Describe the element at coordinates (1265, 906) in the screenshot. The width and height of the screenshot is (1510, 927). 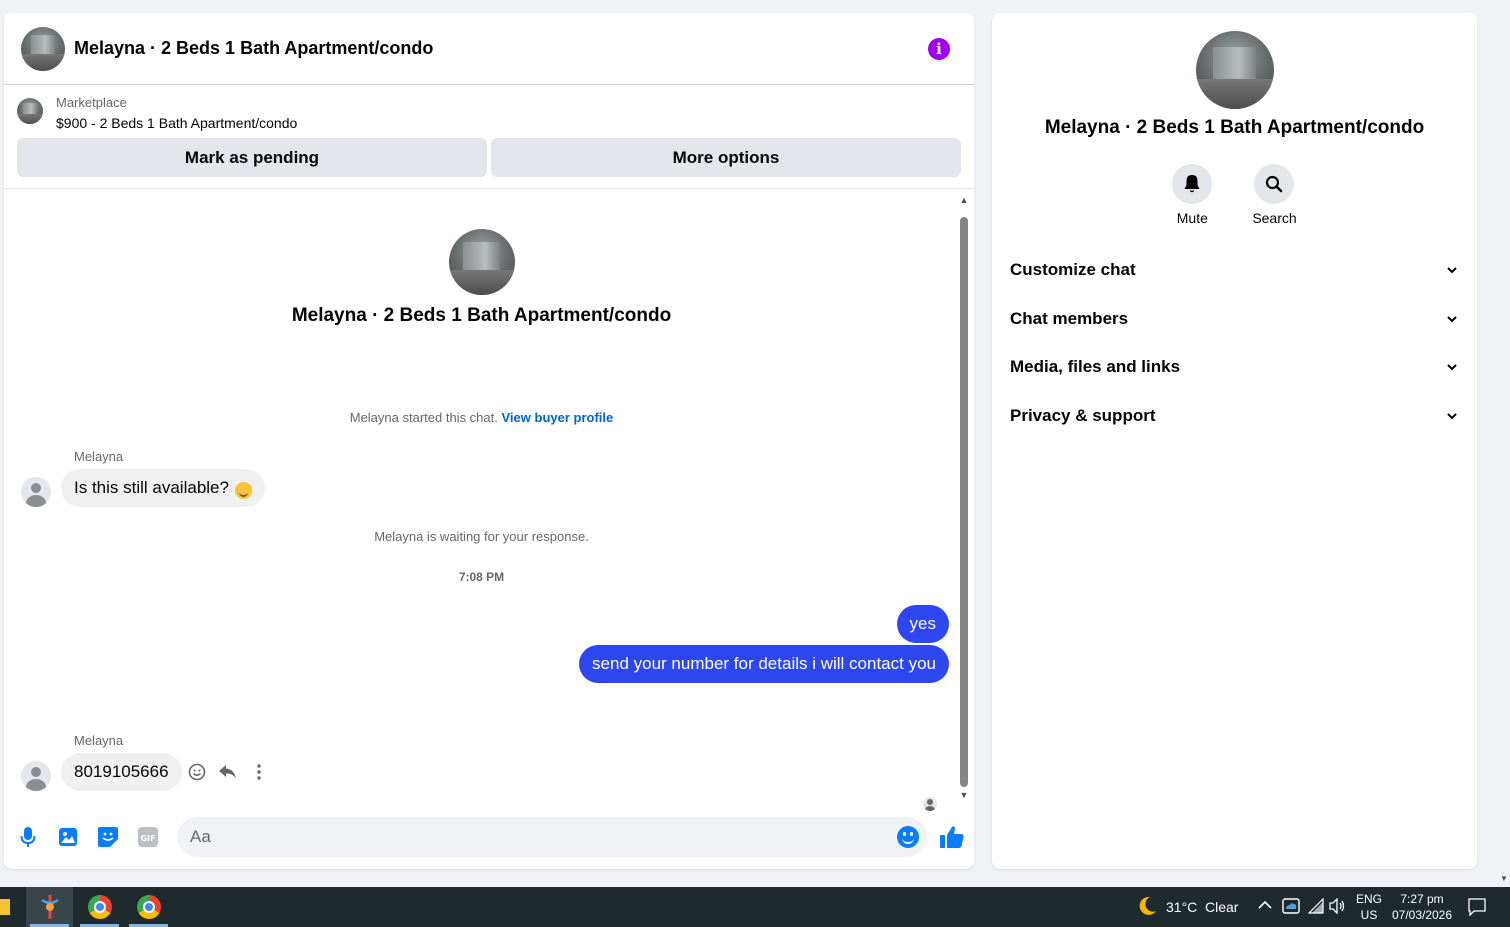
I see `show-hidden-icons-chevron-up-icon` at that location.